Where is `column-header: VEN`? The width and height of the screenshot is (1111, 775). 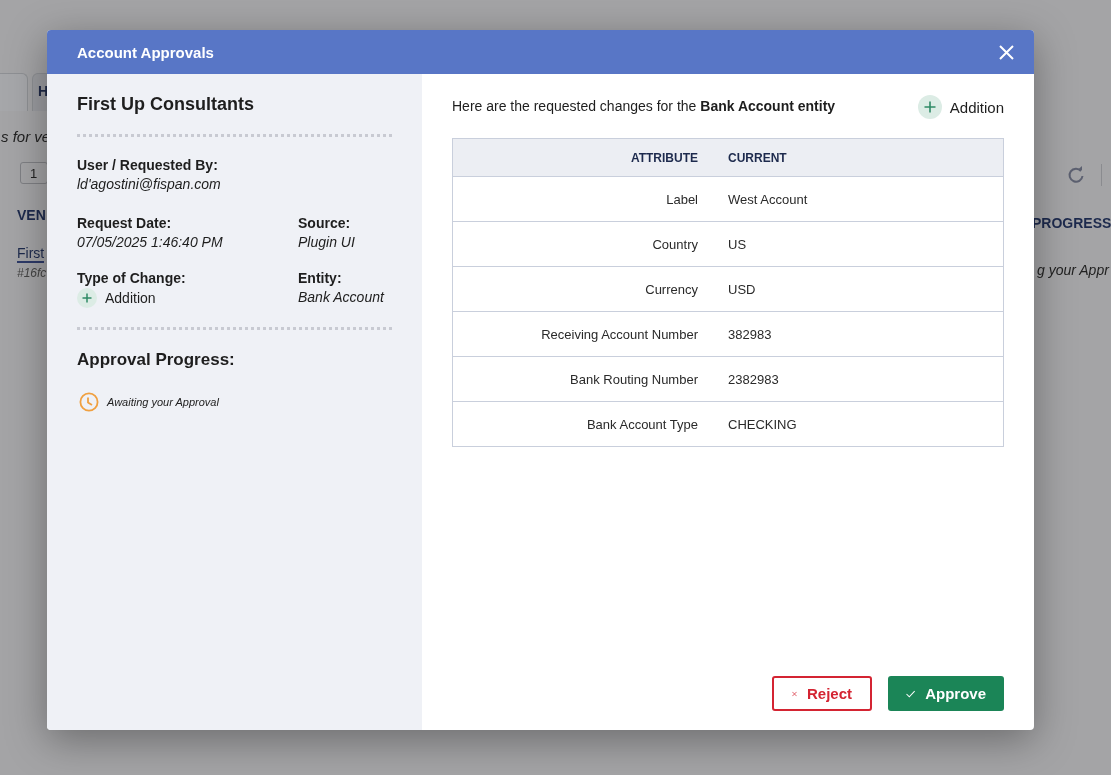 column-header: VEN is located at coordinates (32, 215).